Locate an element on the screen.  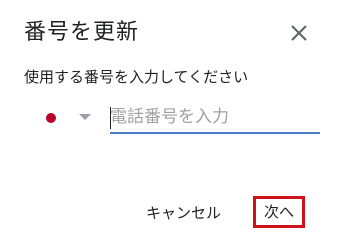
phone-number-input is located at coordinates (215, 119).